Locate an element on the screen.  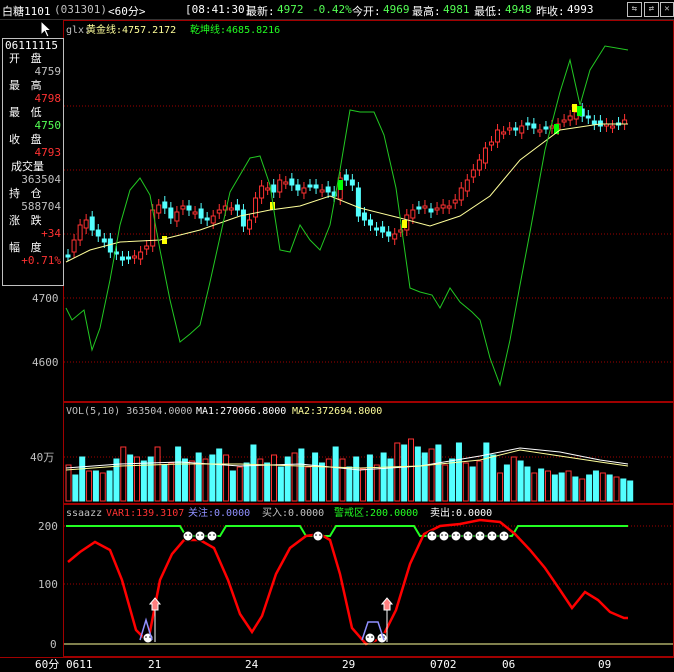
house-arrow-icon is located at coordinates (155, 604).